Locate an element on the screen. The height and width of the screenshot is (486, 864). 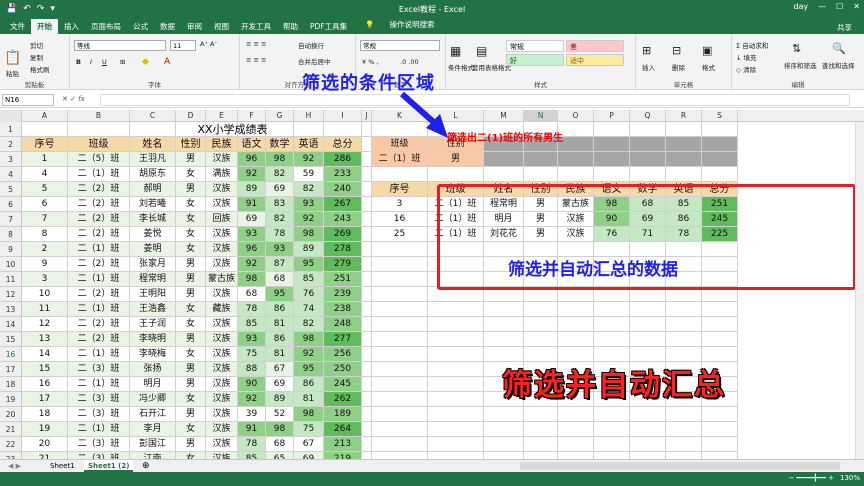
table-cell: 满族 is located at coordinates (222, 174).